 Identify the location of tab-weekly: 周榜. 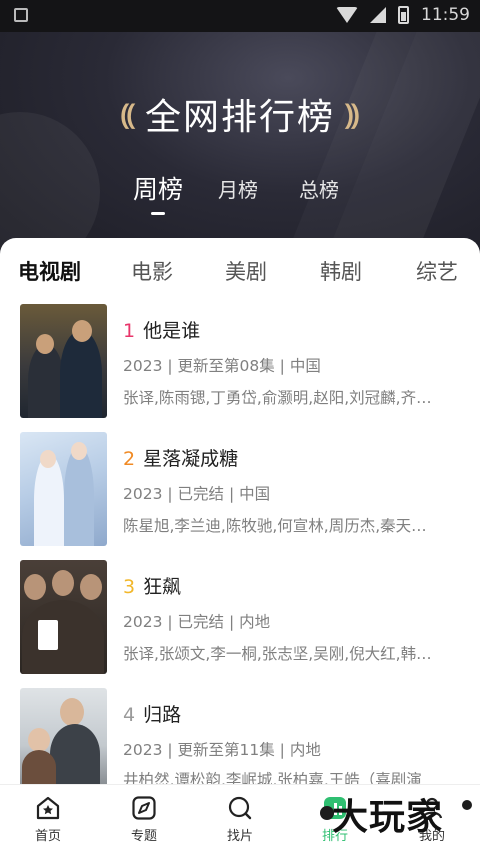
(158, 192).